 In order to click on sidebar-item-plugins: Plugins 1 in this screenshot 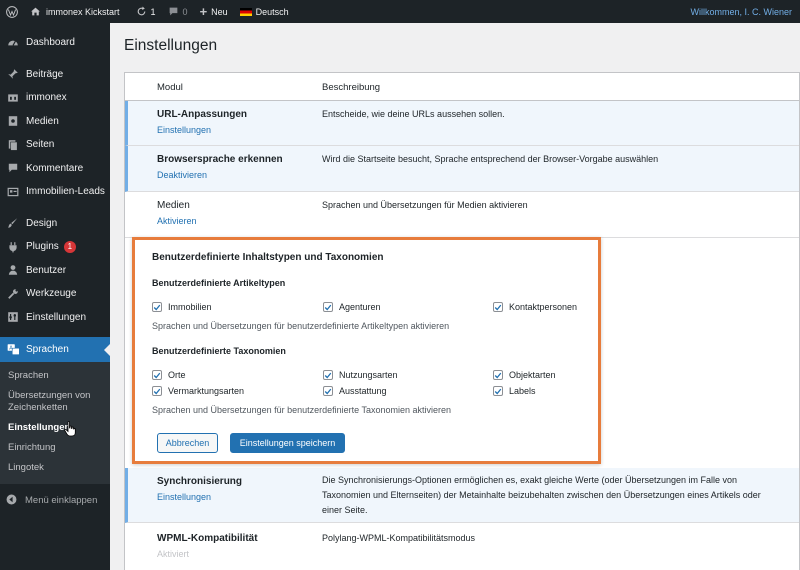, I will do `click(55, 247)`.